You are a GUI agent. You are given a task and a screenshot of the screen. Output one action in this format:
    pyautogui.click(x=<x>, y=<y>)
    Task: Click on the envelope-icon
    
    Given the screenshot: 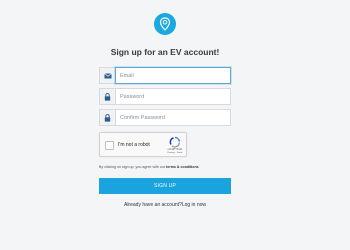 What is the action you would take?
    pyautogui.click(x=107, y=75)
    